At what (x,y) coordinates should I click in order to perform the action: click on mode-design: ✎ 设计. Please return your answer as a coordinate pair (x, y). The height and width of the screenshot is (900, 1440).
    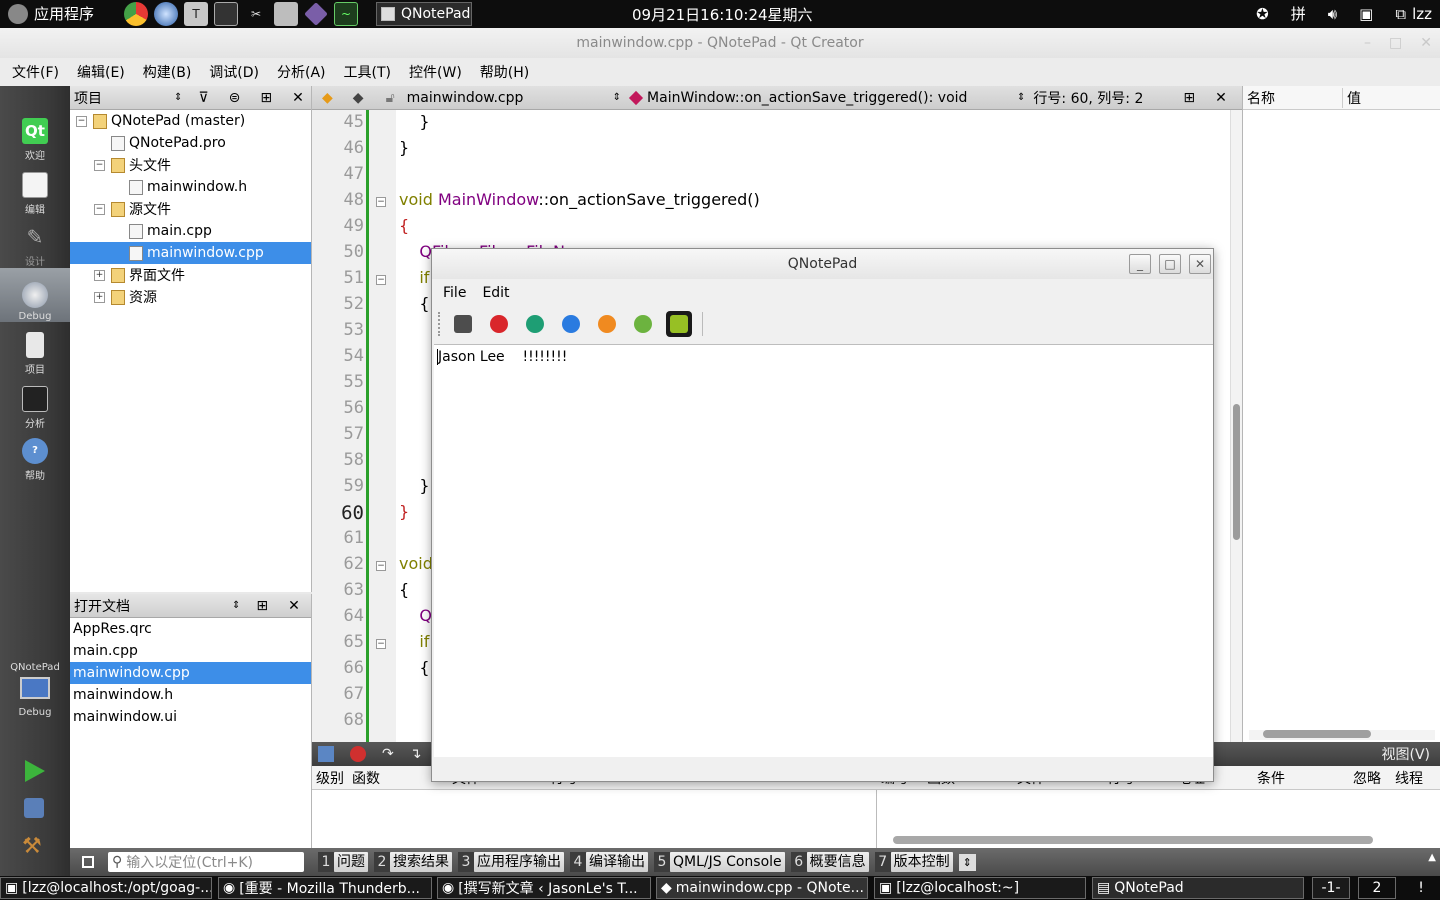
    Looking at the image, I should click on (35, 242).